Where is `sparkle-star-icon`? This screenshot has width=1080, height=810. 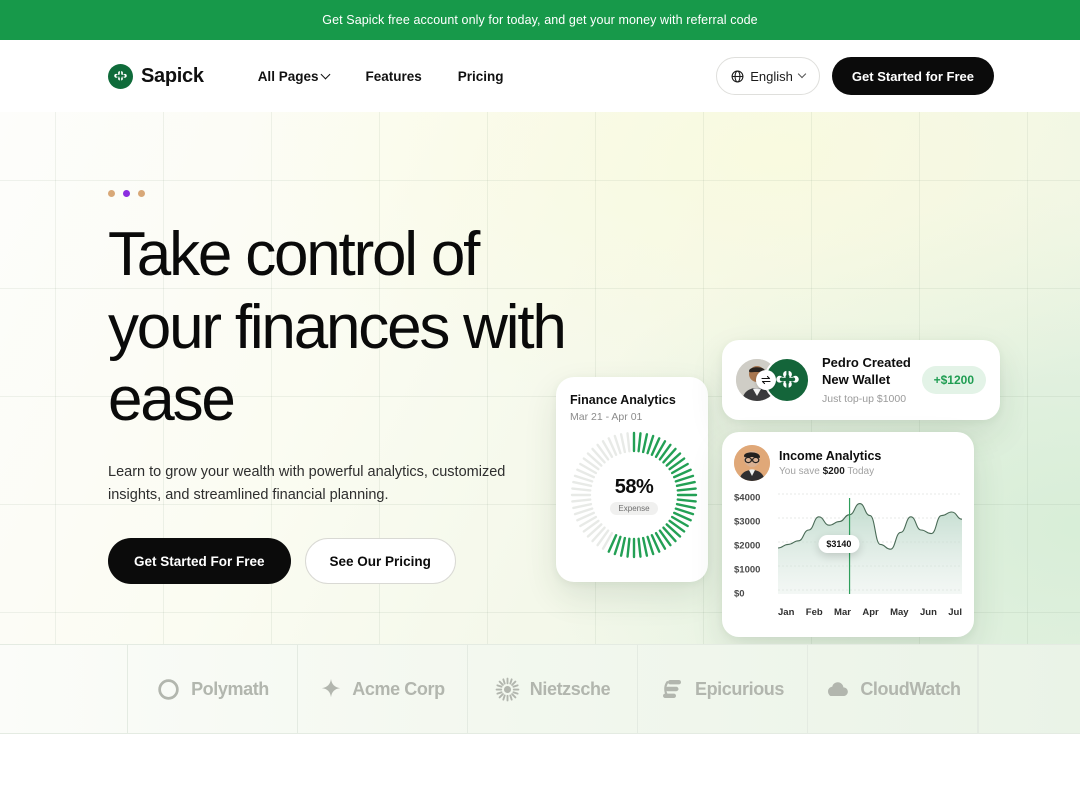 sparkle-star-icon is located at coordinates (331, 688).